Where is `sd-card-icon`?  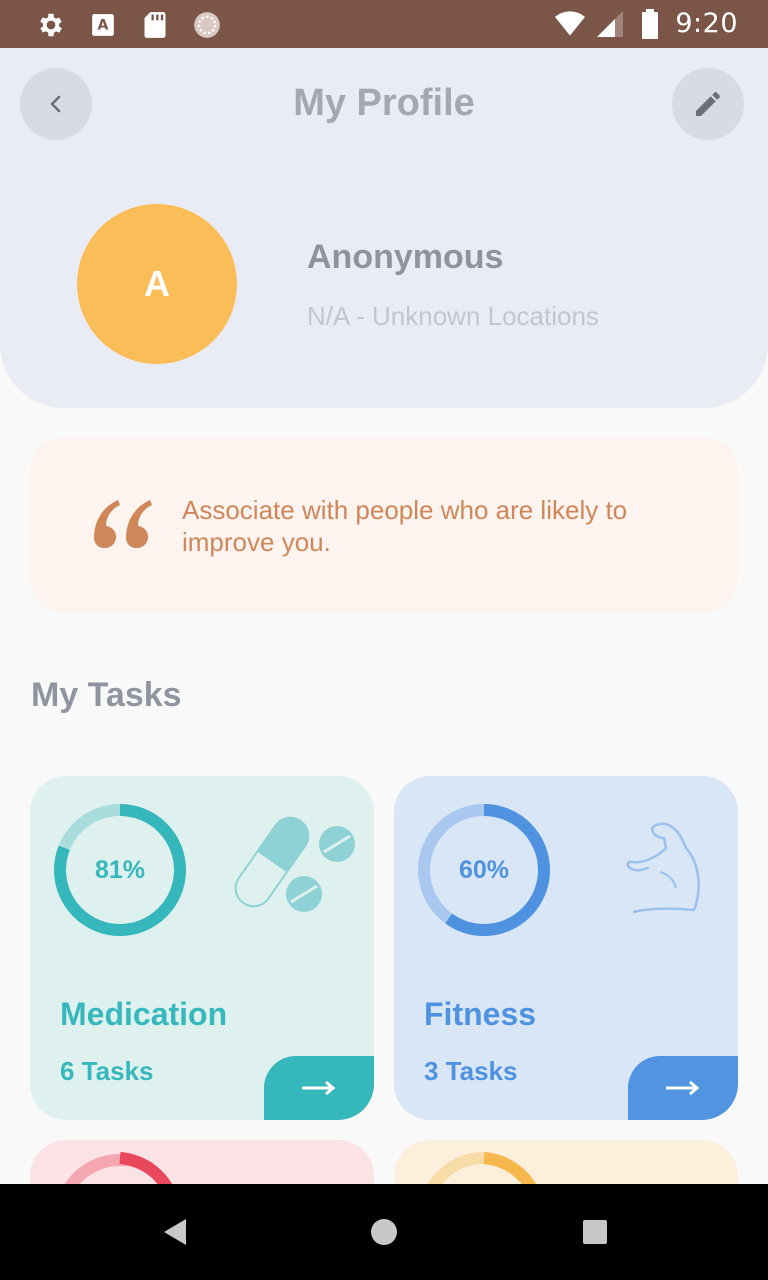 sd-card-icon is located at coordinates (155, 25).